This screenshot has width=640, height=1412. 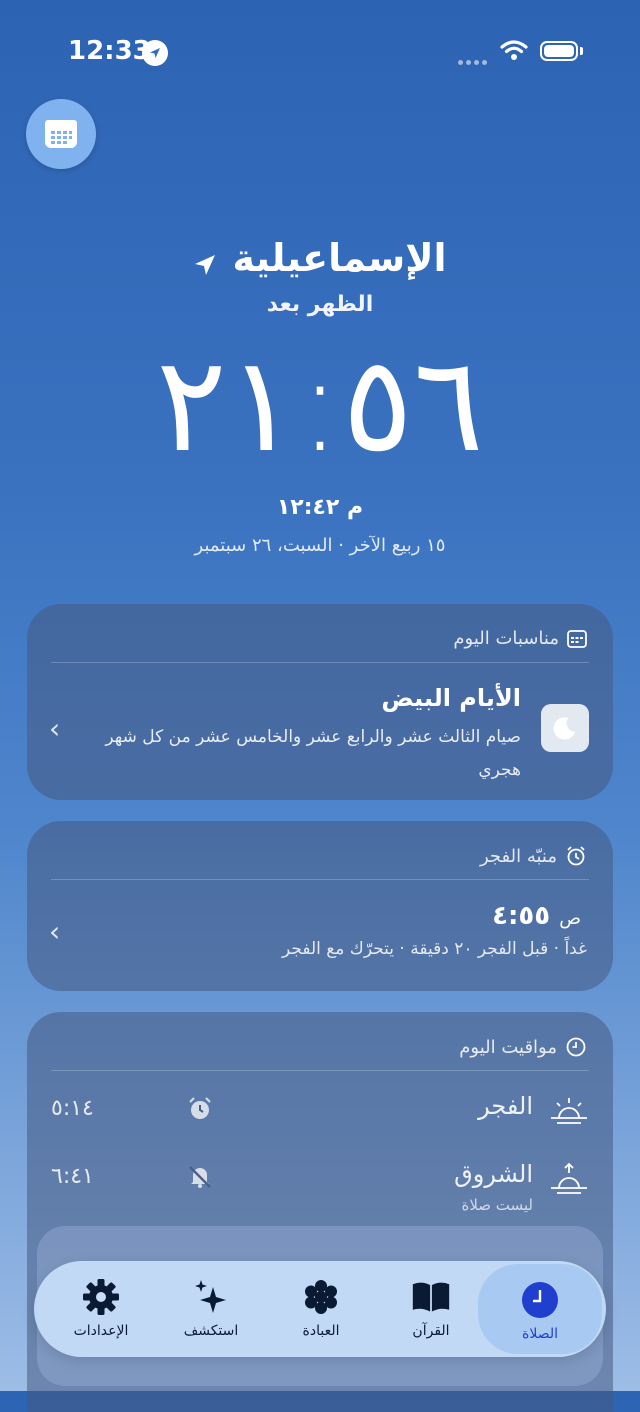 I want to click on events-card-header: مناسبات اليوم, so click(x=520, y=638).